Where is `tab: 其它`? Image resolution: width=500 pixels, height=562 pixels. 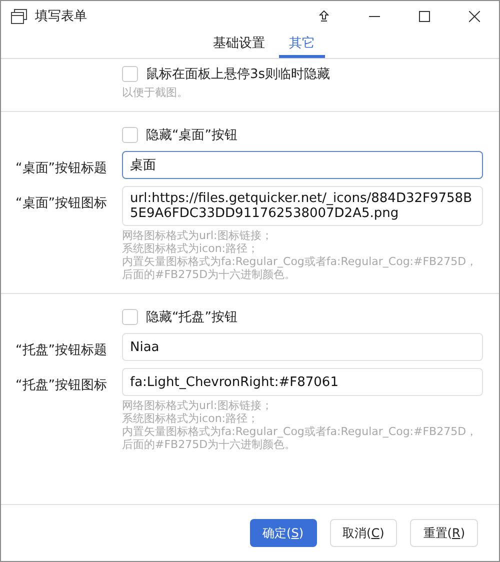 tab: 其它 is located at coordinates (302, 44).